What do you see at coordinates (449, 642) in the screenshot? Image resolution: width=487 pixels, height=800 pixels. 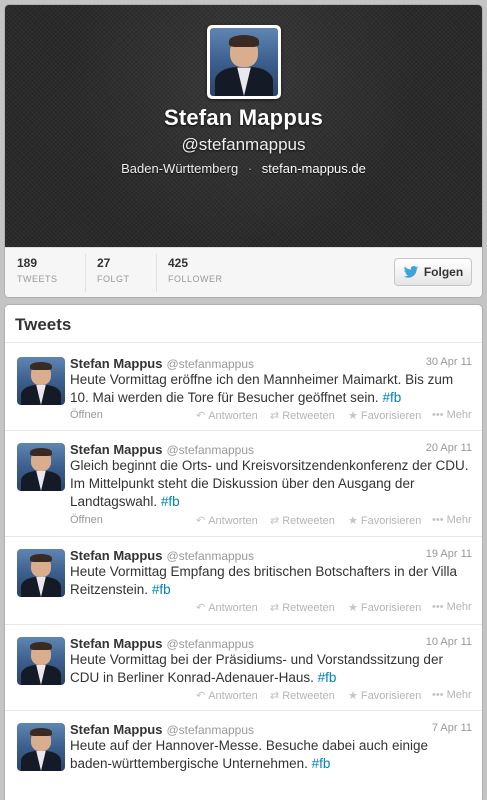 I see `tweet-timestamp: 10 Apr 11` at bounding box center [449, 642].